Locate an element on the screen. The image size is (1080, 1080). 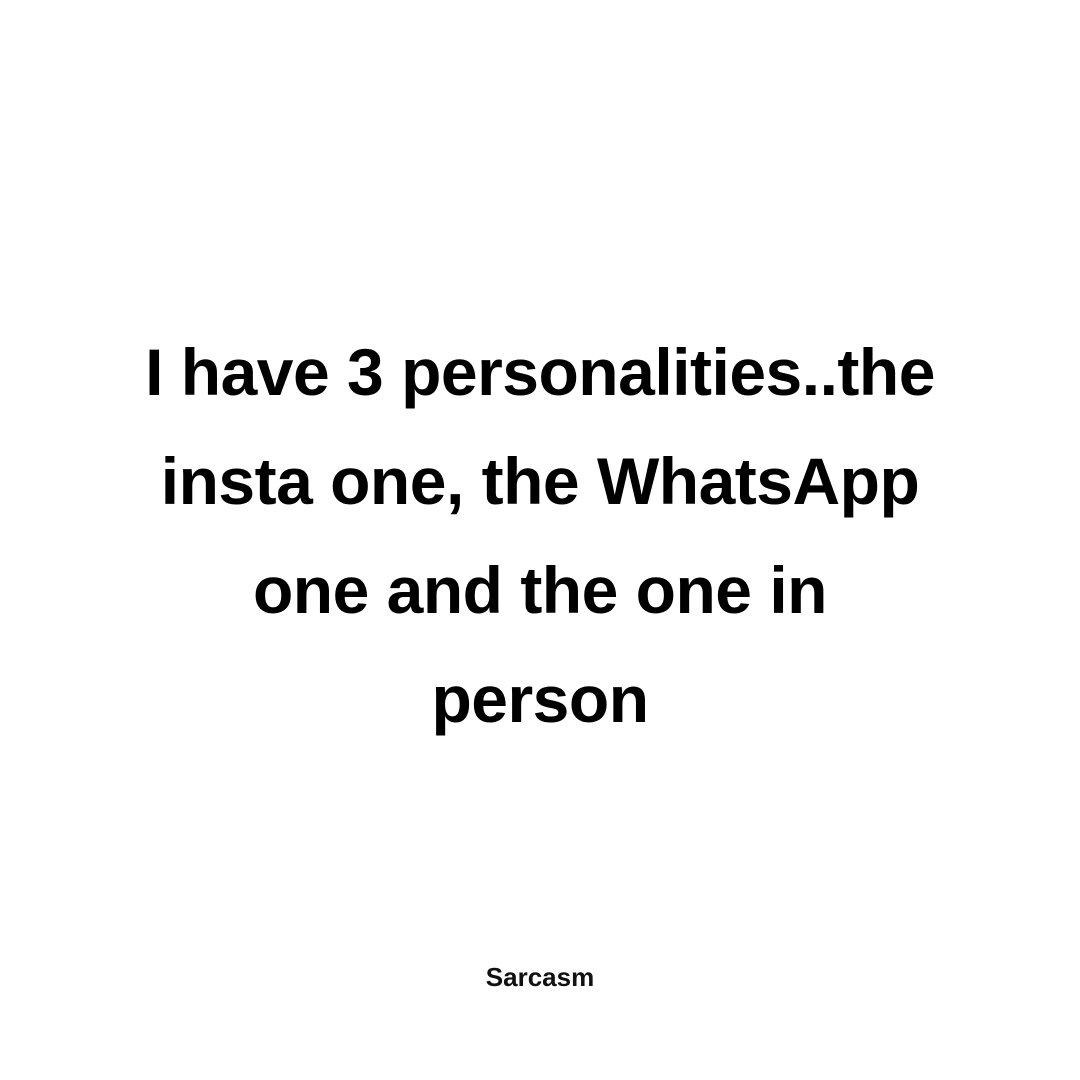
quote-line-1: I have 3 personalities..the is located at coordinates (540, 372).